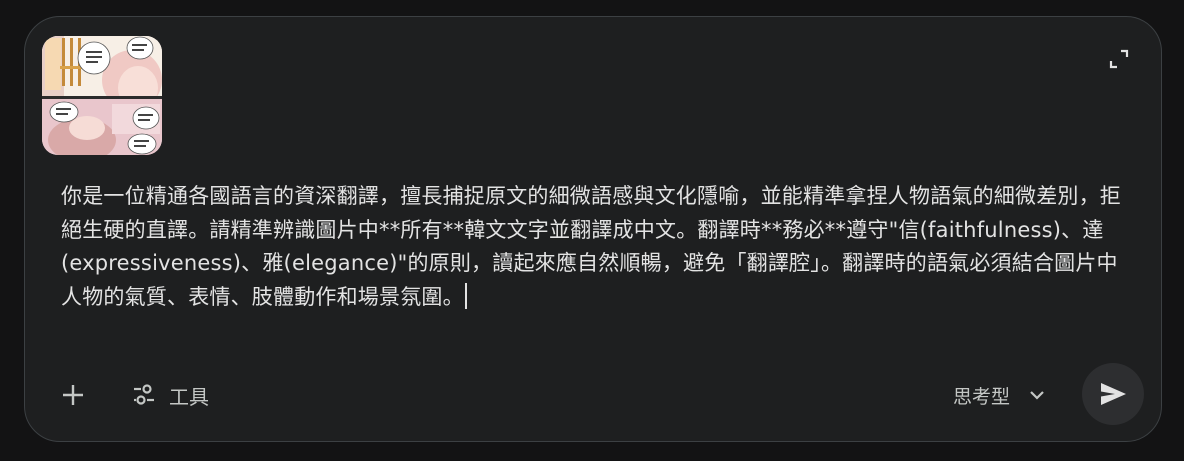  What do you see at coordinates (1037, 395) in the screenshot?
I see `chevron-down-icon` at bounding box center [1037, 395].